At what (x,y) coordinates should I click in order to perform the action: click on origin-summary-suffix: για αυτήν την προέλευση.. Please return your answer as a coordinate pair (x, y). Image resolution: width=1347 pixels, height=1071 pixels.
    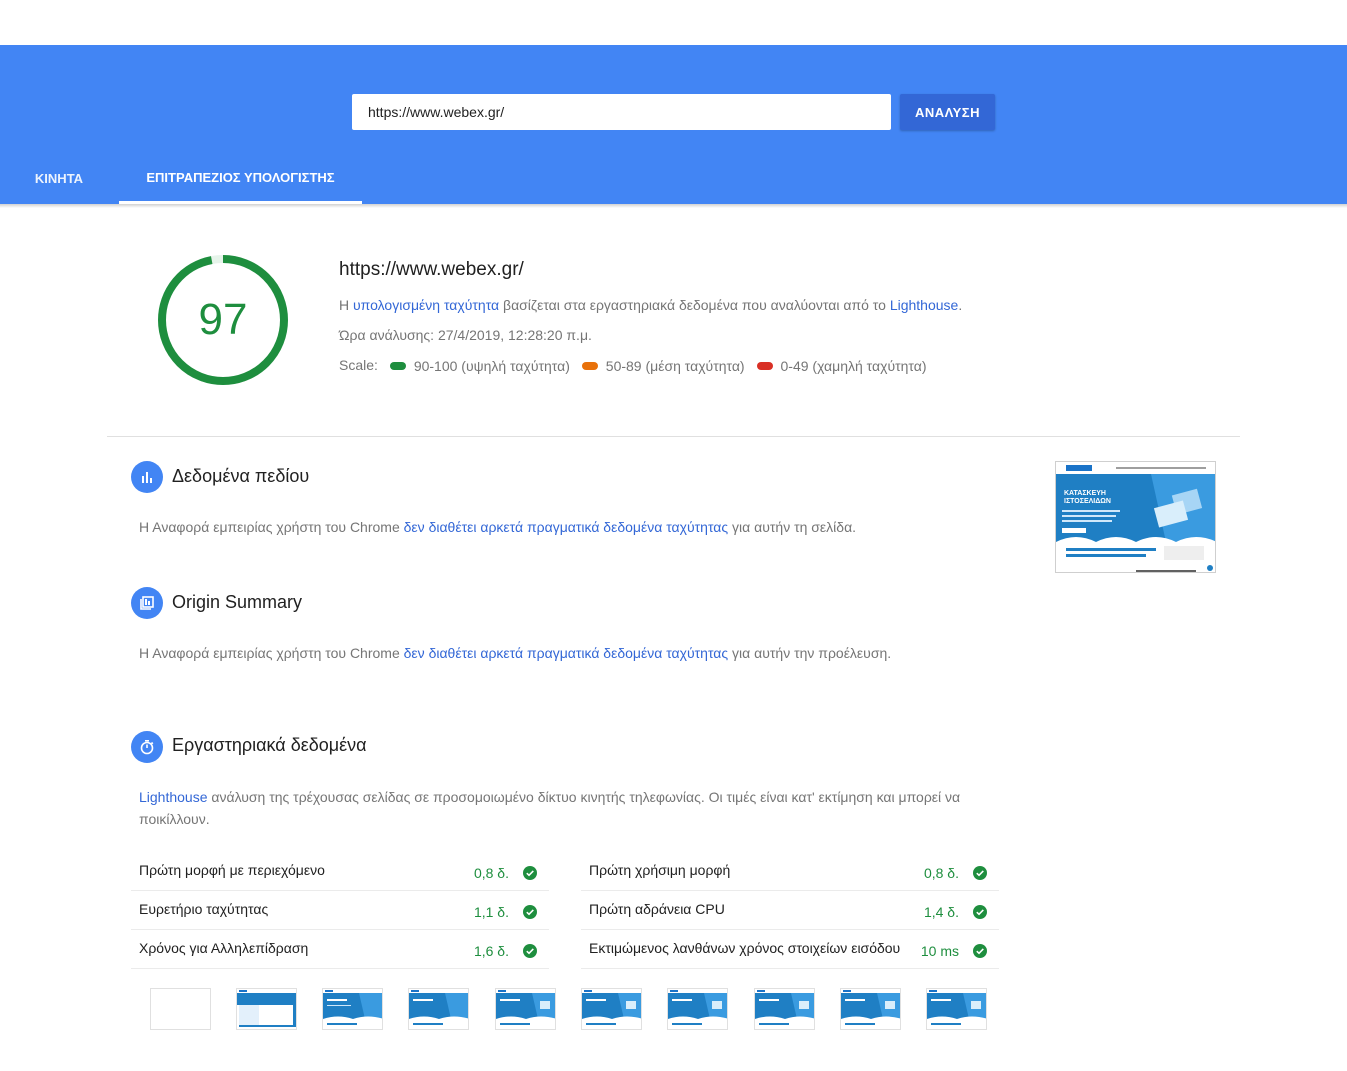
    Looking at the image, I should click on (810, 653).